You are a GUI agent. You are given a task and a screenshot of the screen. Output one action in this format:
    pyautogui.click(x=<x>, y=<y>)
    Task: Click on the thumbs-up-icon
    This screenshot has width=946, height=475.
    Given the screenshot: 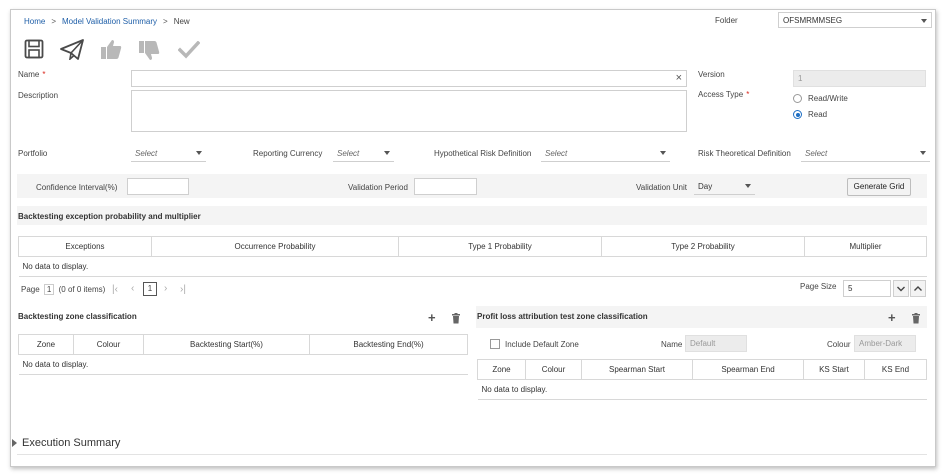 What is the action you would take?
    pyautogui.click(x=111, y=50)
    